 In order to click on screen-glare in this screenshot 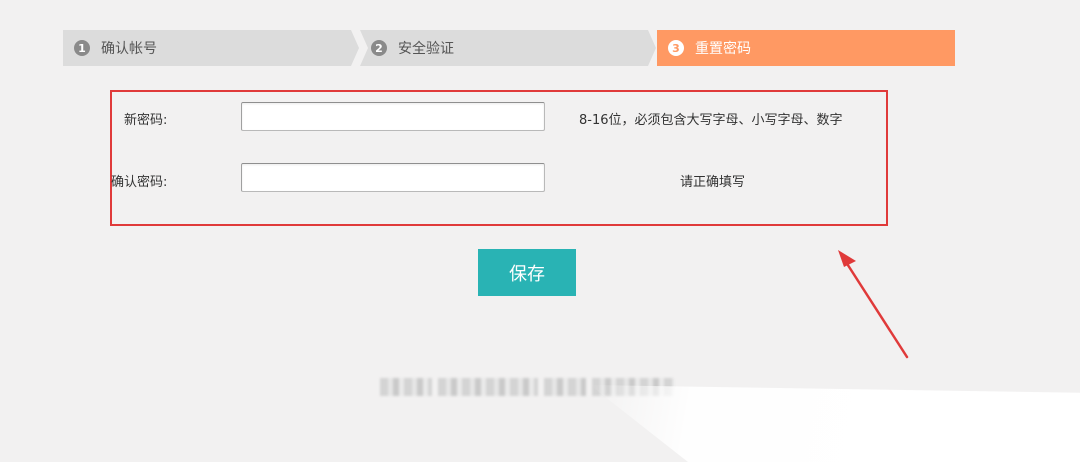, I will do `click(835, 423)`.